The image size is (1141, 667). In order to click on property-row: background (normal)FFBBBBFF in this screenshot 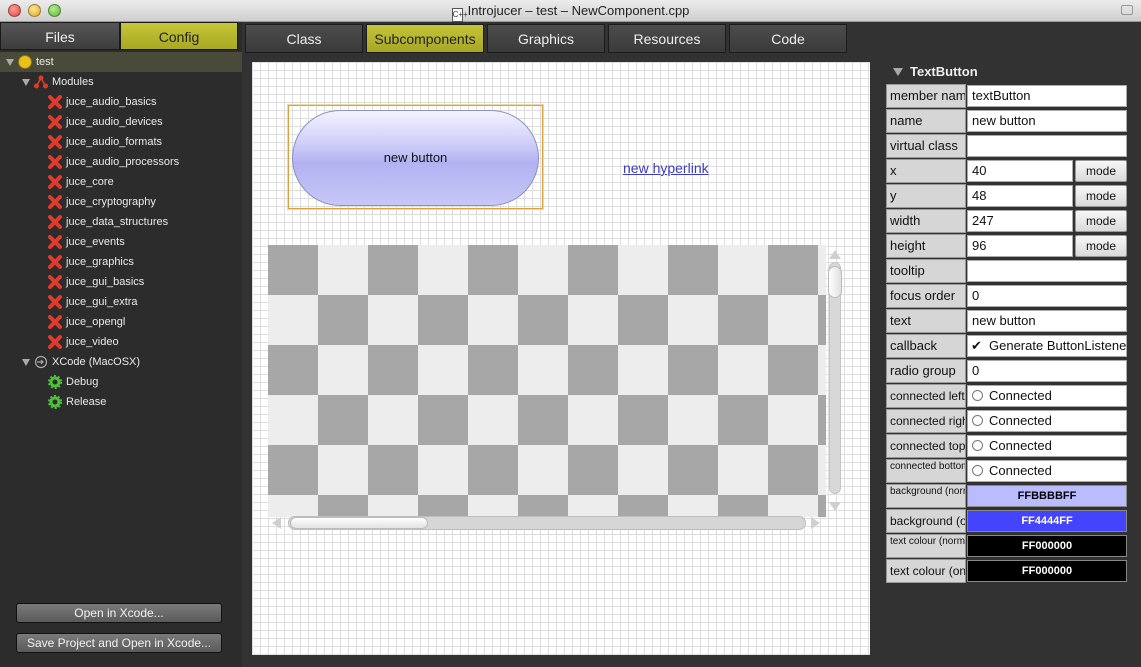, I will do `click(1008, 496)`.